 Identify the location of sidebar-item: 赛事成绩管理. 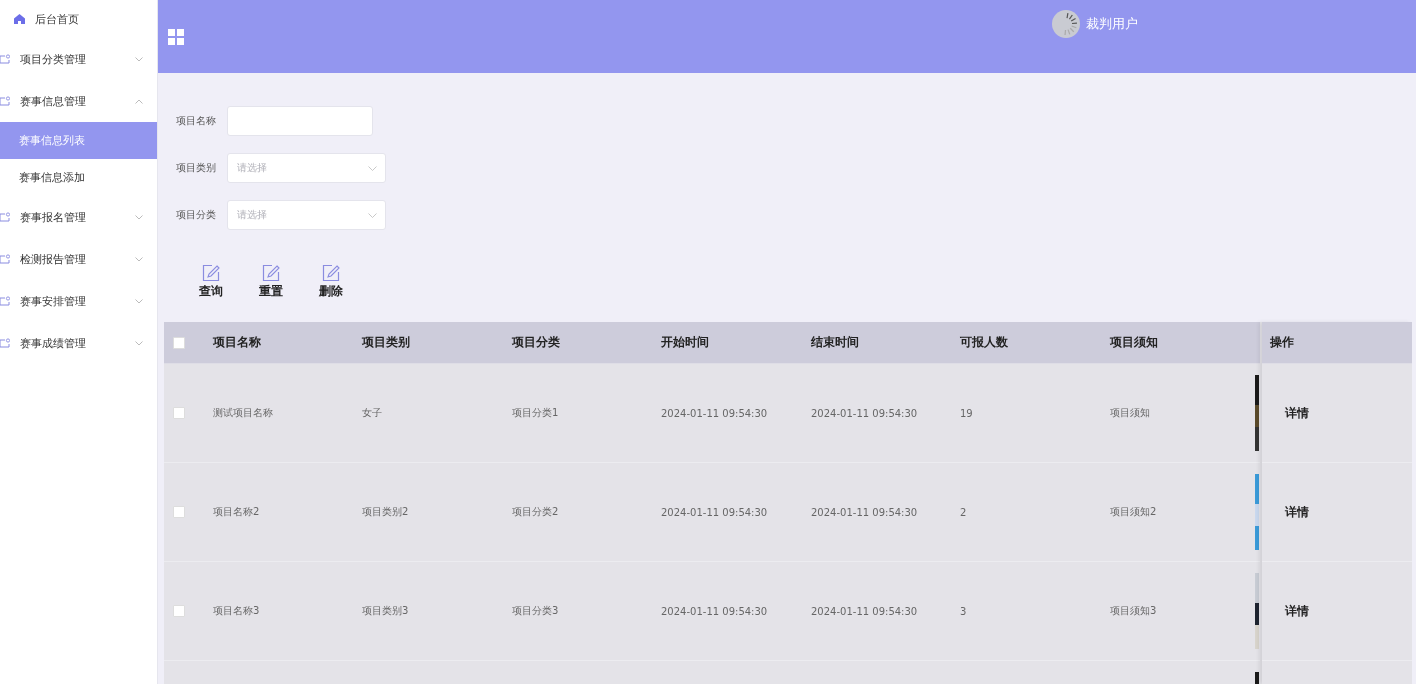
(78, 343).